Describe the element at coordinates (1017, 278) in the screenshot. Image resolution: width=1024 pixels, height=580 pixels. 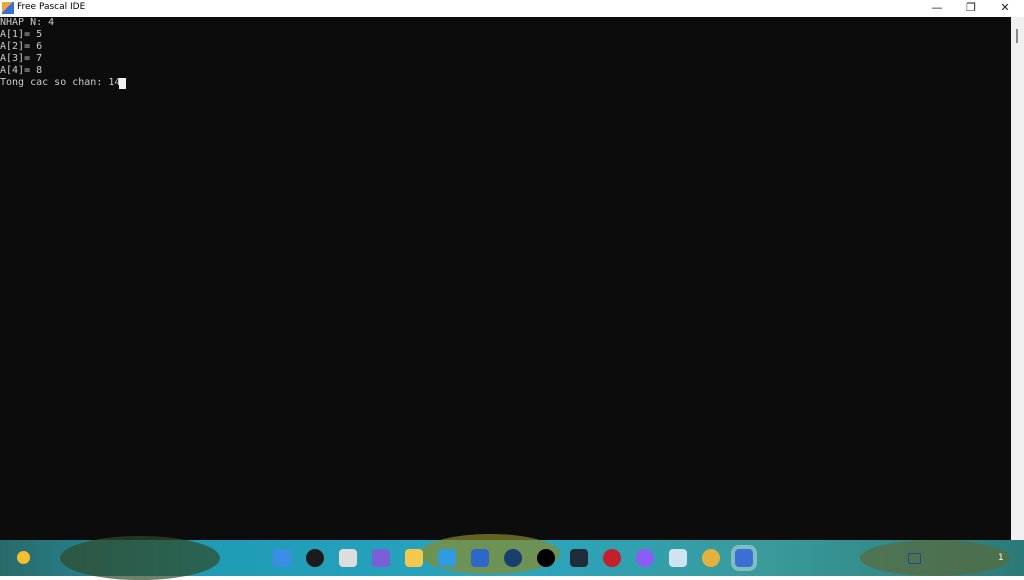
I see `vertical-scrollbar` at that location.